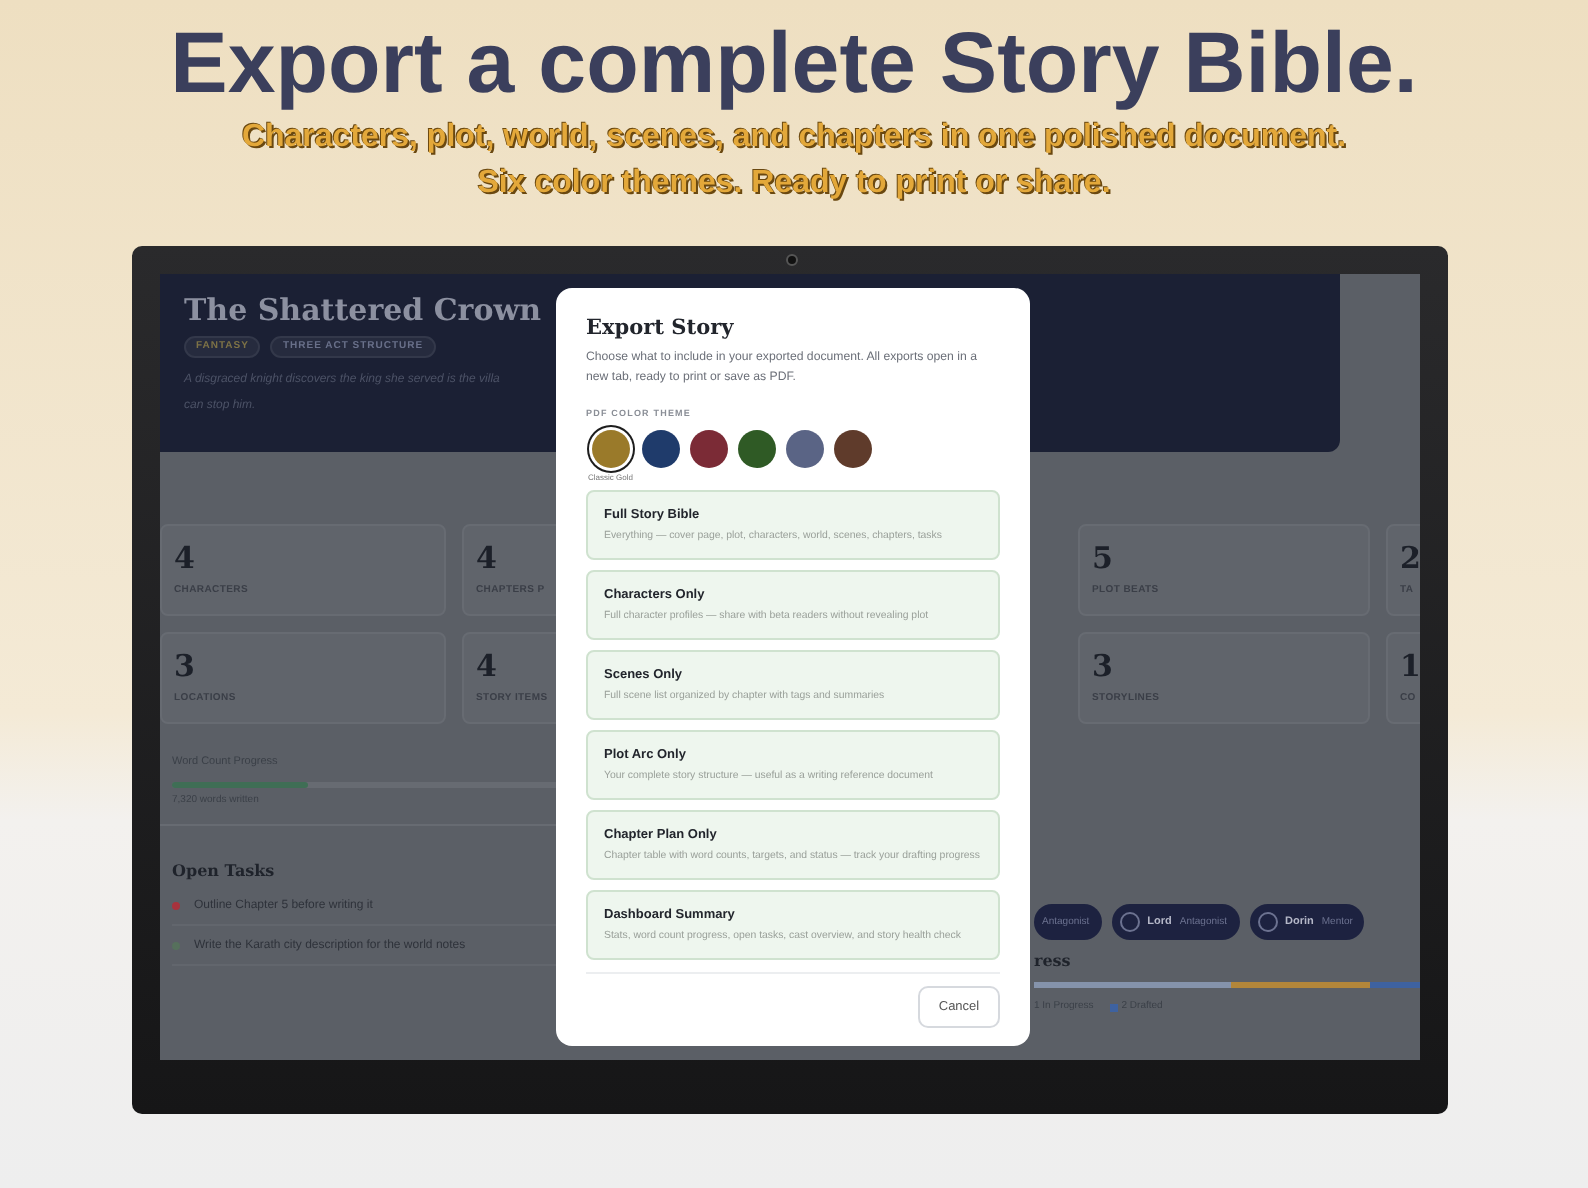 The height and width of the screenshot is (1188, 1588). What do you see at coordinates (1410, 559) in the screenshot?
I see `stat-value: 2` at bounding box center [1410, 559].